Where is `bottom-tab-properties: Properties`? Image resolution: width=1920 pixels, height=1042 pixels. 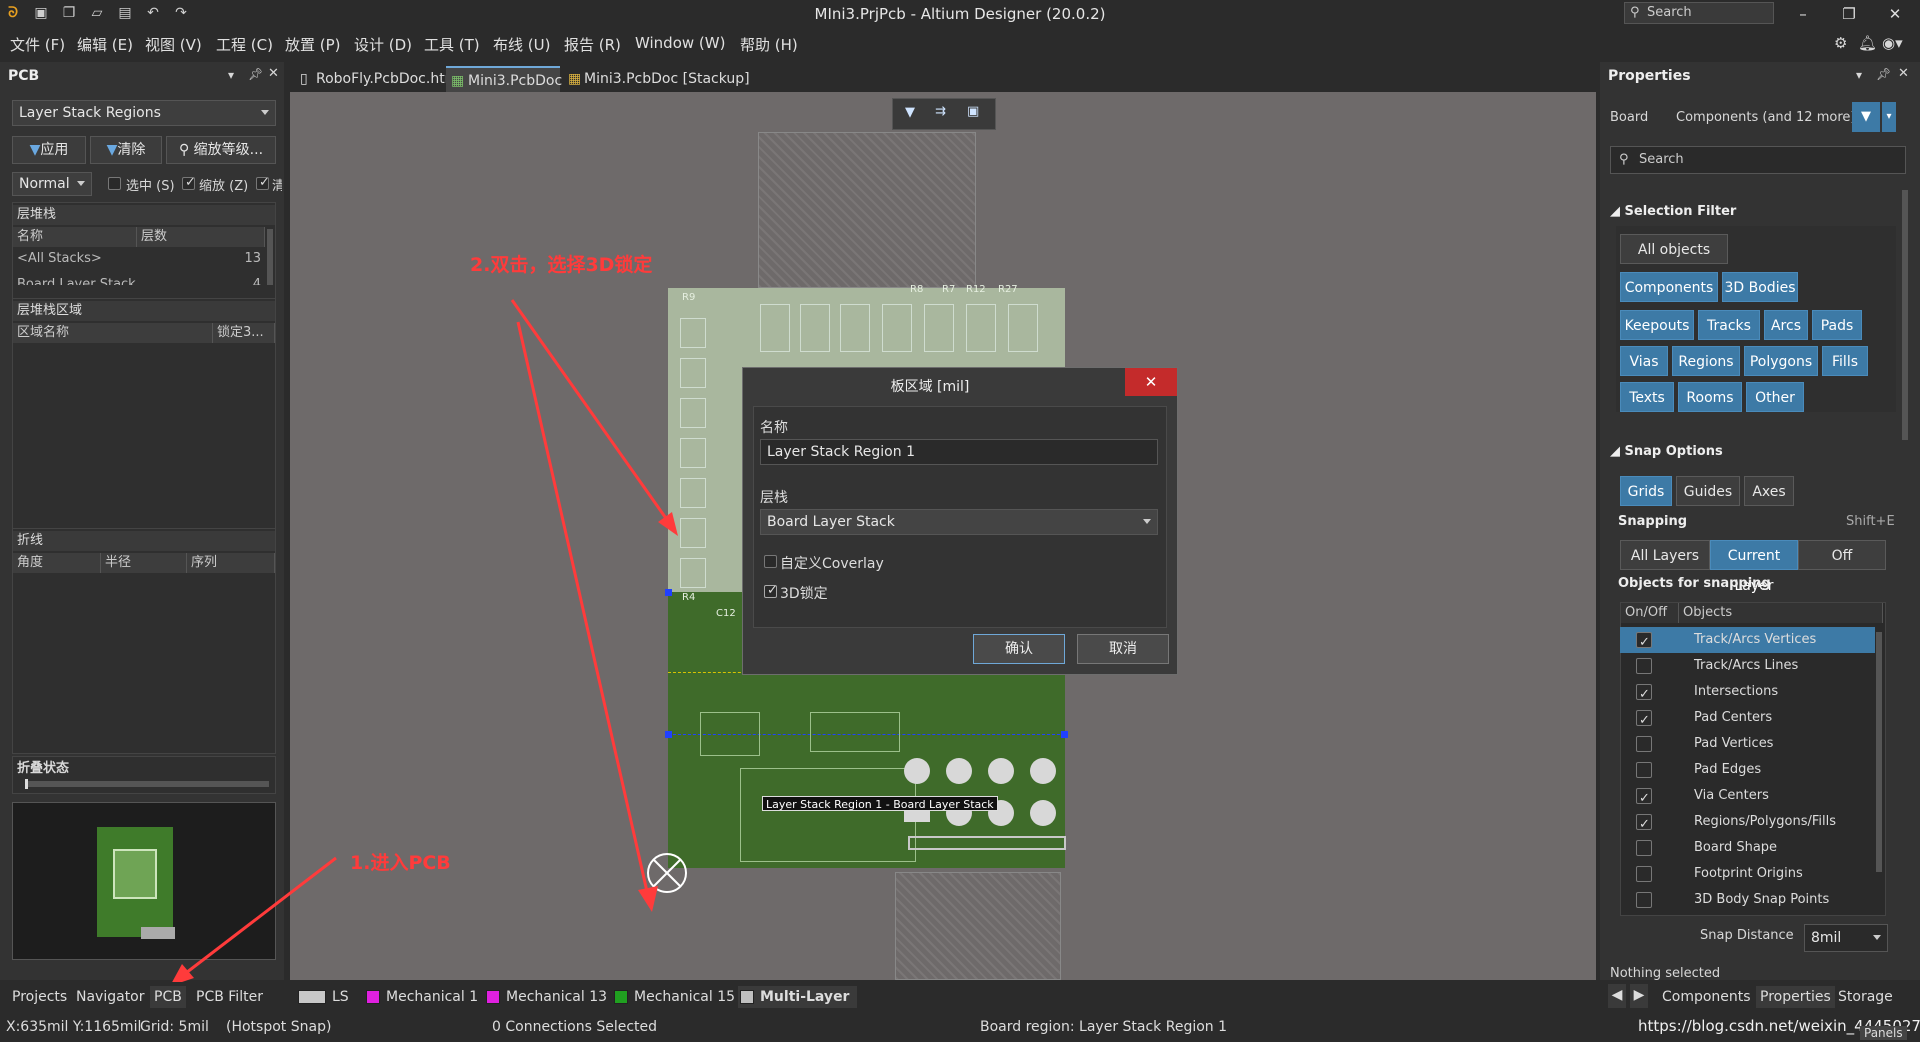
bottom-tab-properties: Properties is located at coordinates (1795, 997).